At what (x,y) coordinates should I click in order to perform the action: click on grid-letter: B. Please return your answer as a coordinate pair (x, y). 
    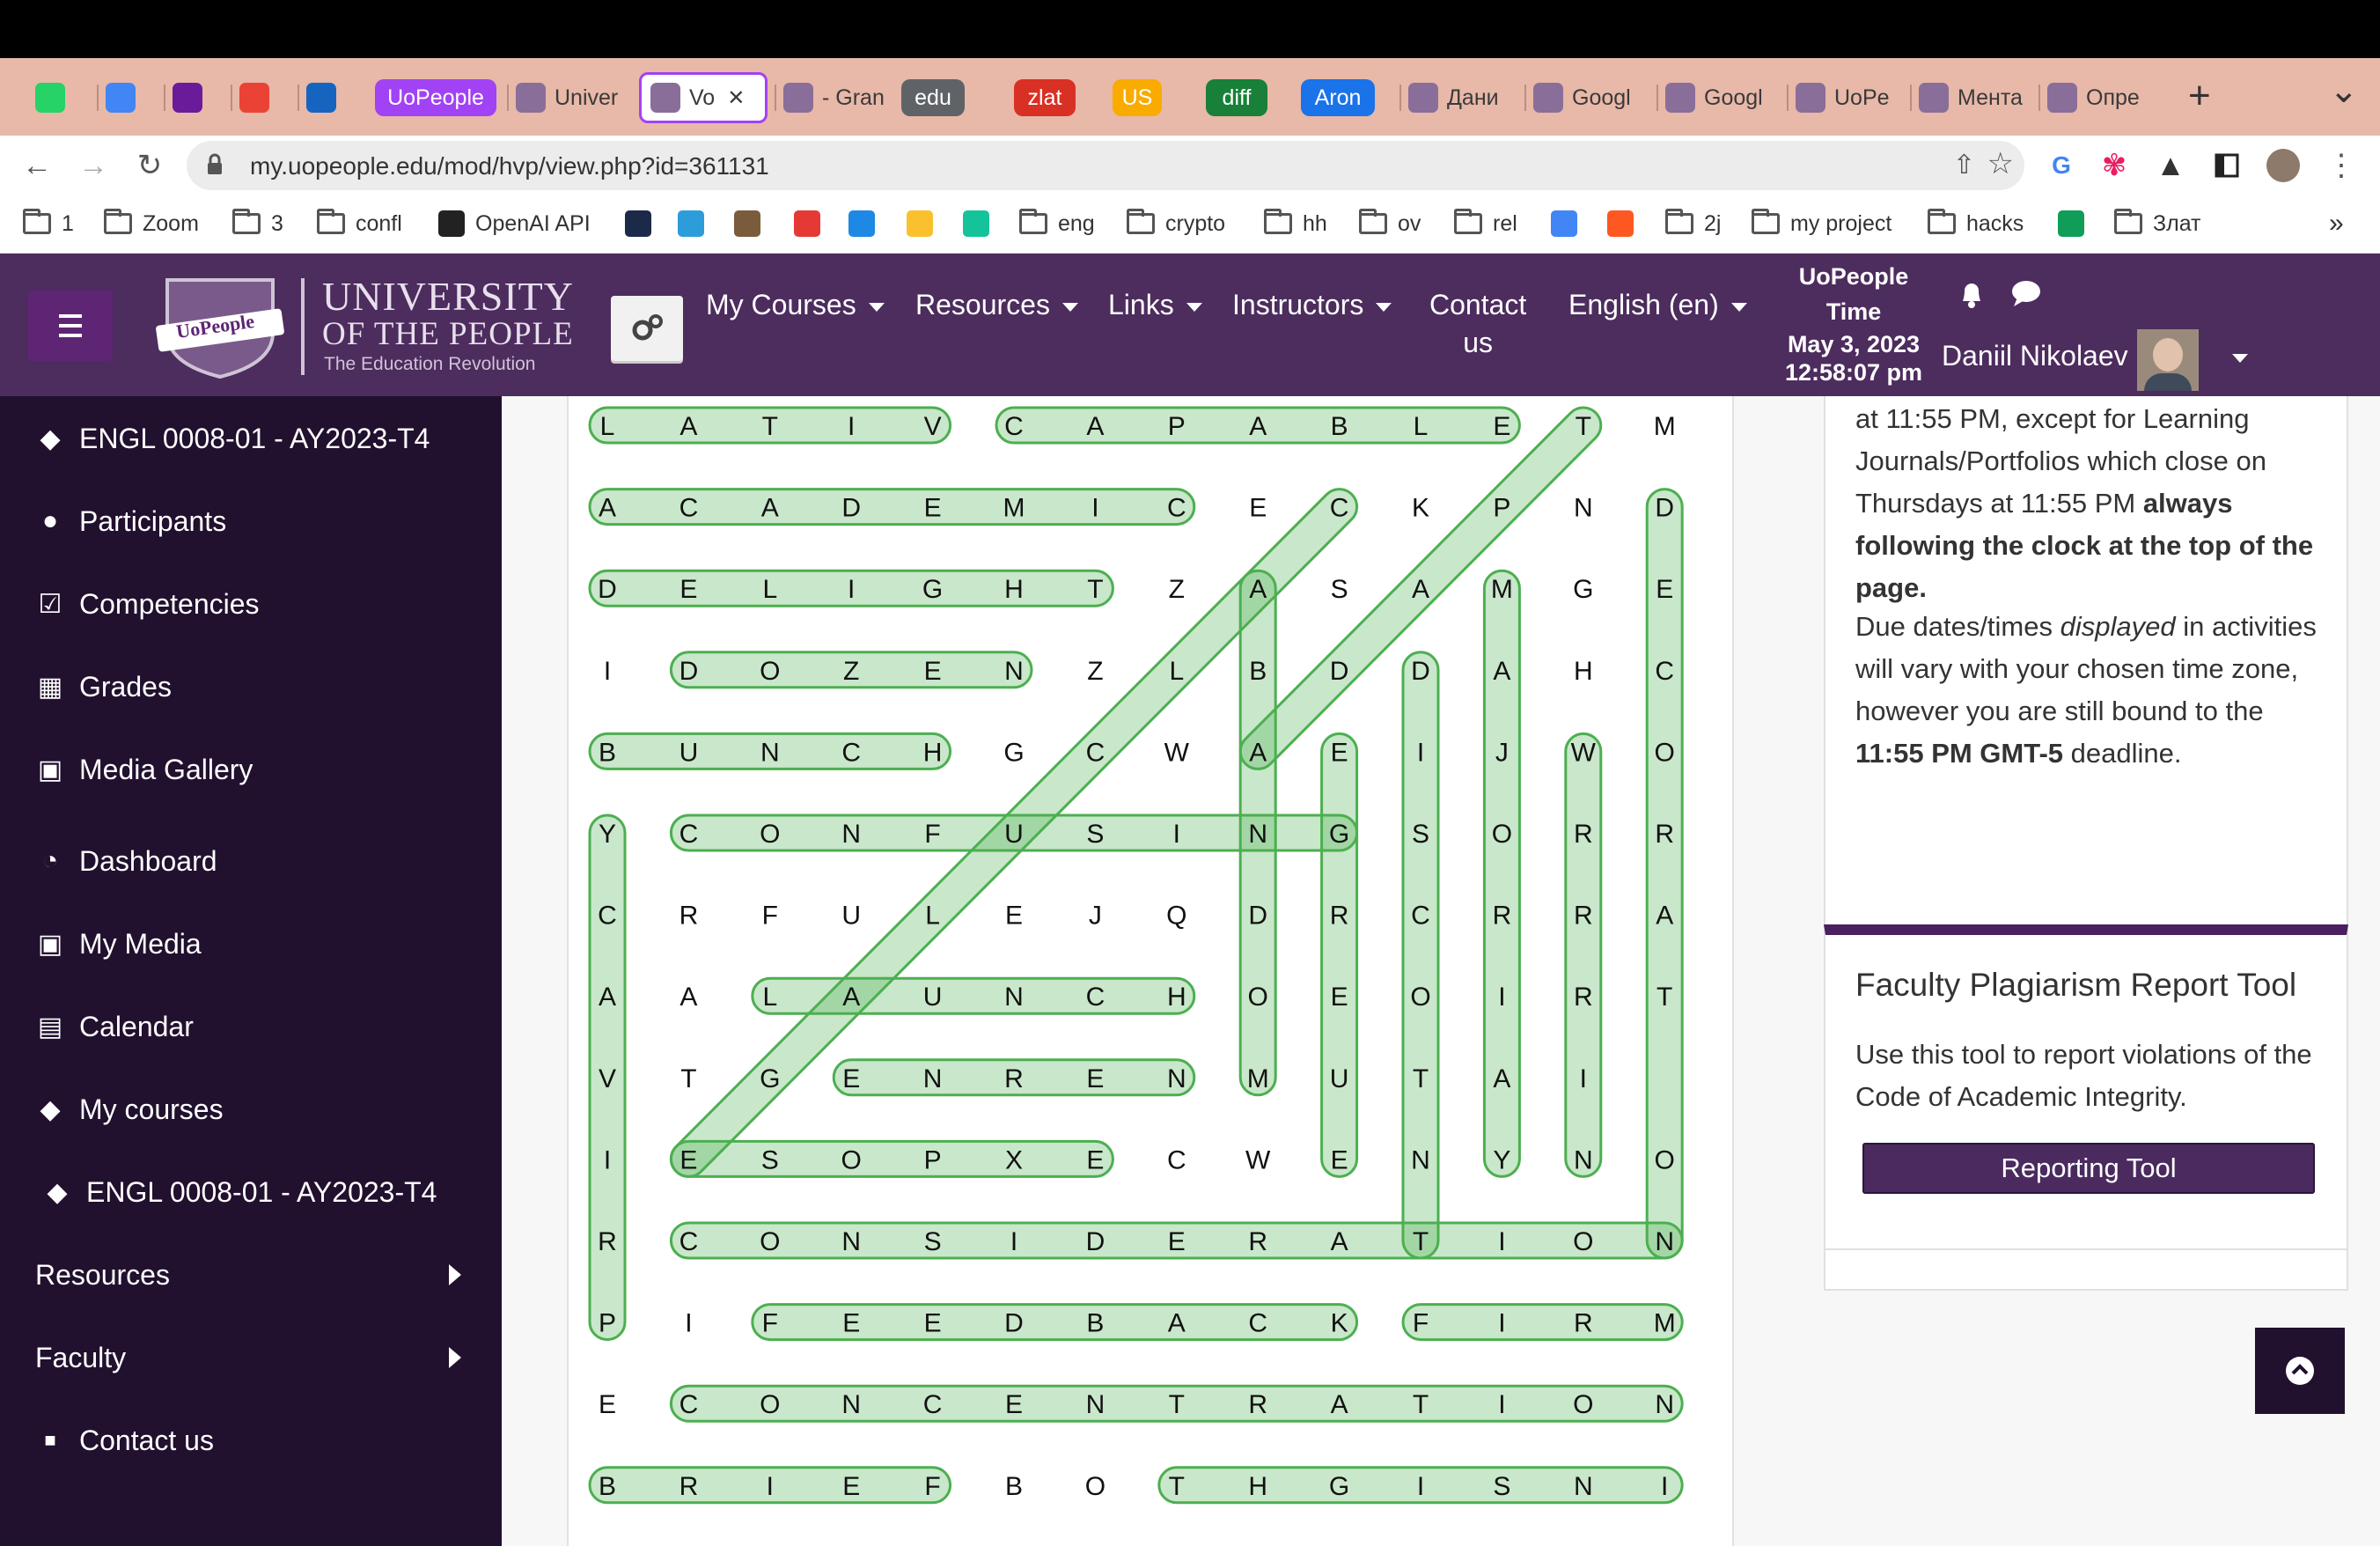
    Looking at the image, I should click on (607, 752).